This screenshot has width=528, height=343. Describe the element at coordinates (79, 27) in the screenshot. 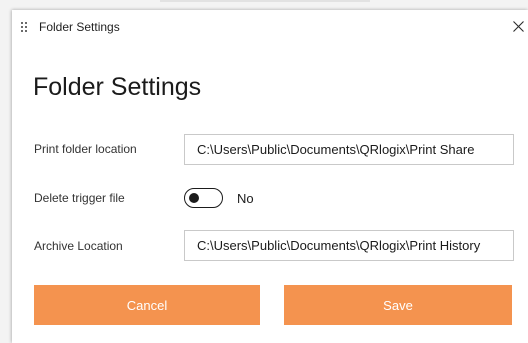

I see `window-title: Folder Settings` at that location.